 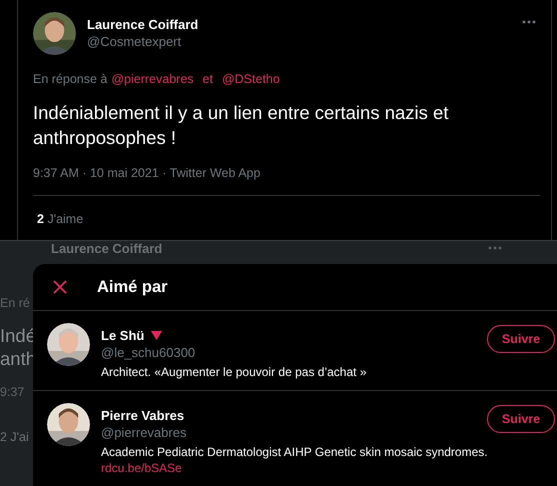 I want to click on author-handle: @Cosmetexpert, so click(x=142, y=41).